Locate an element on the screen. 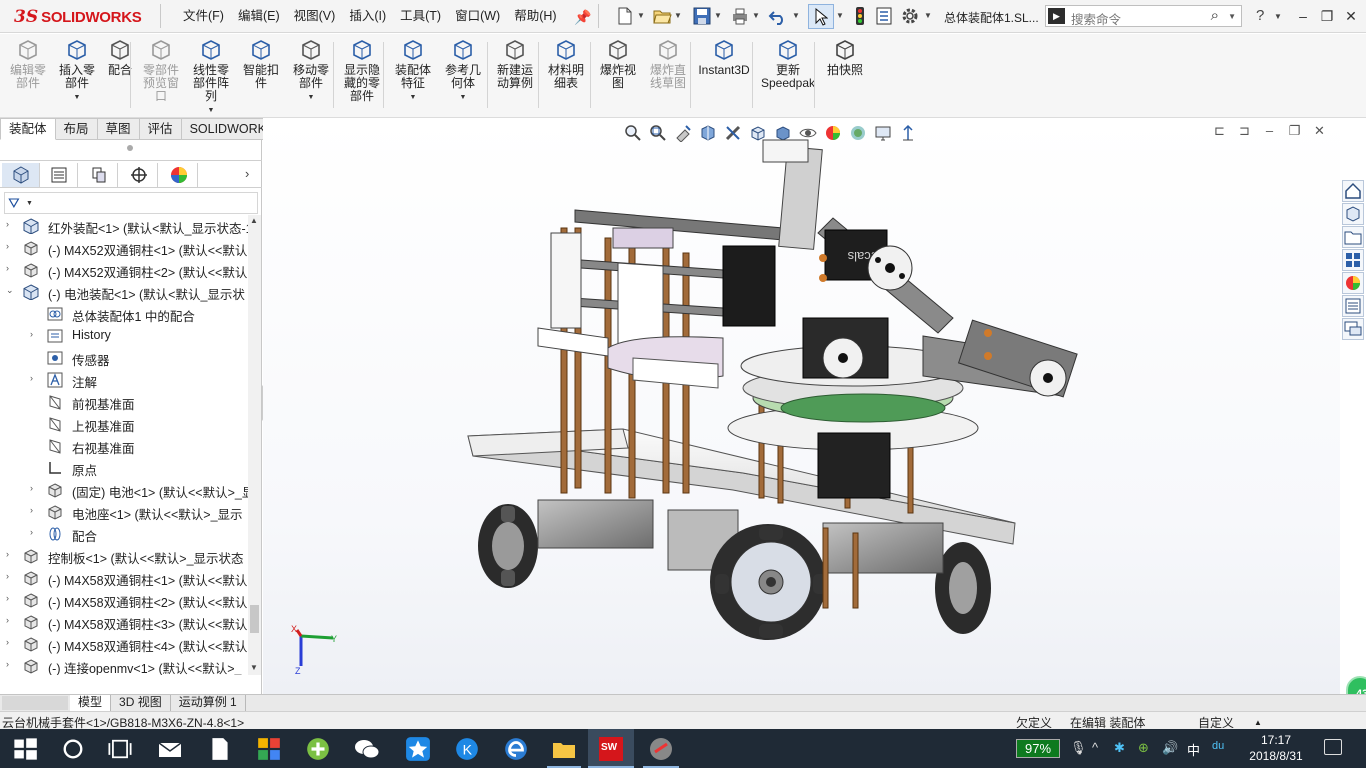  take-snapshot-button: 拍快照 is located at coordinates (845, 57).